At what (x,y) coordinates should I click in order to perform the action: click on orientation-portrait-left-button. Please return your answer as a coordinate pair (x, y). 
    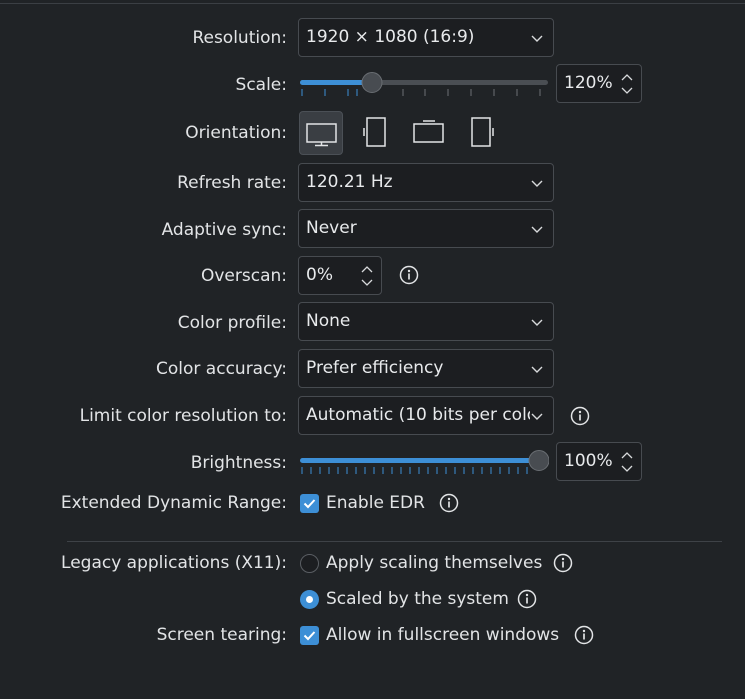
    Looking at the image, I should click on (375, 133).